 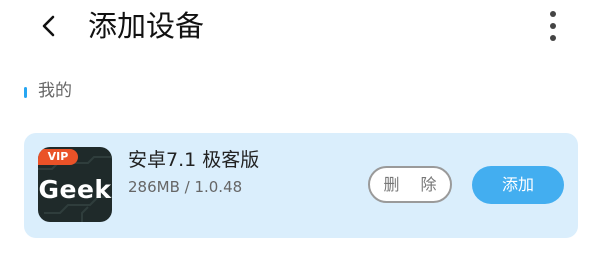 I want to click on device-name: 安卓7.1 极客版, so click(x=194, y=160).